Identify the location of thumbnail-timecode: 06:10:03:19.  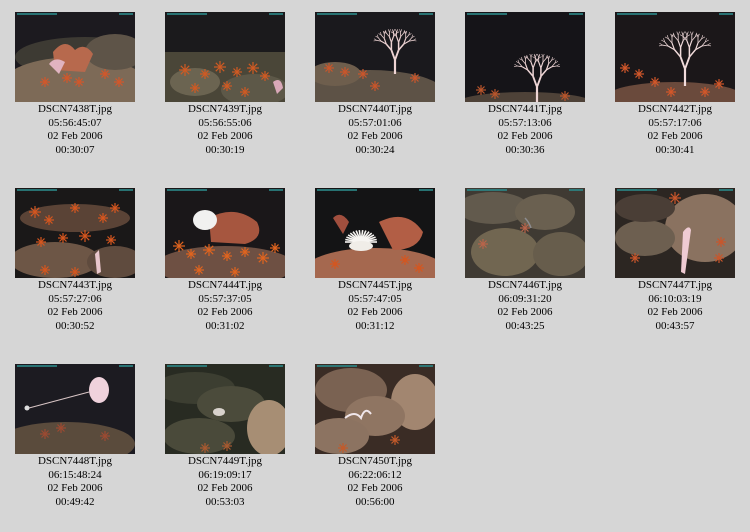
(675, 298).